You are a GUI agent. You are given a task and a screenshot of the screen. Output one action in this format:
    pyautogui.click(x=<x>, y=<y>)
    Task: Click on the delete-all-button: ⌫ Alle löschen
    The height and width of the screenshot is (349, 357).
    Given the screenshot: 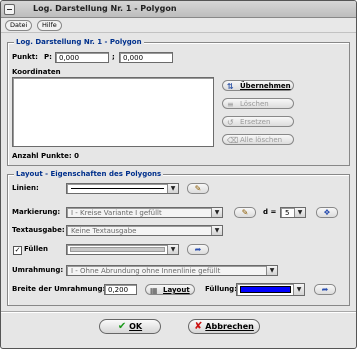 What is the action you would take?
    pyautogui.click(x=258, y=139)
    